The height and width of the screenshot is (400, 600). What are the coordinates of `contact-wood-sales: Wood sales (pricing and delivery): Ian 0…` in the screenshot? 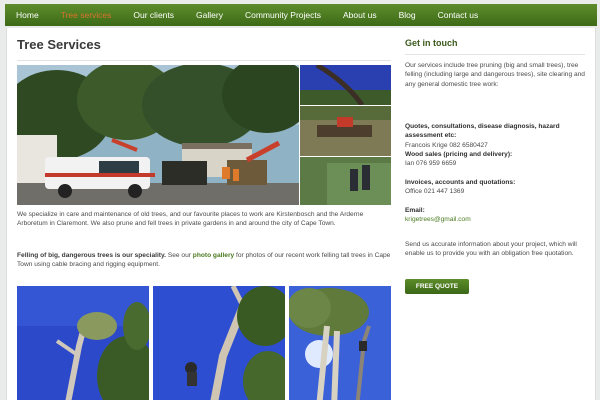 It's located at (497, 159).